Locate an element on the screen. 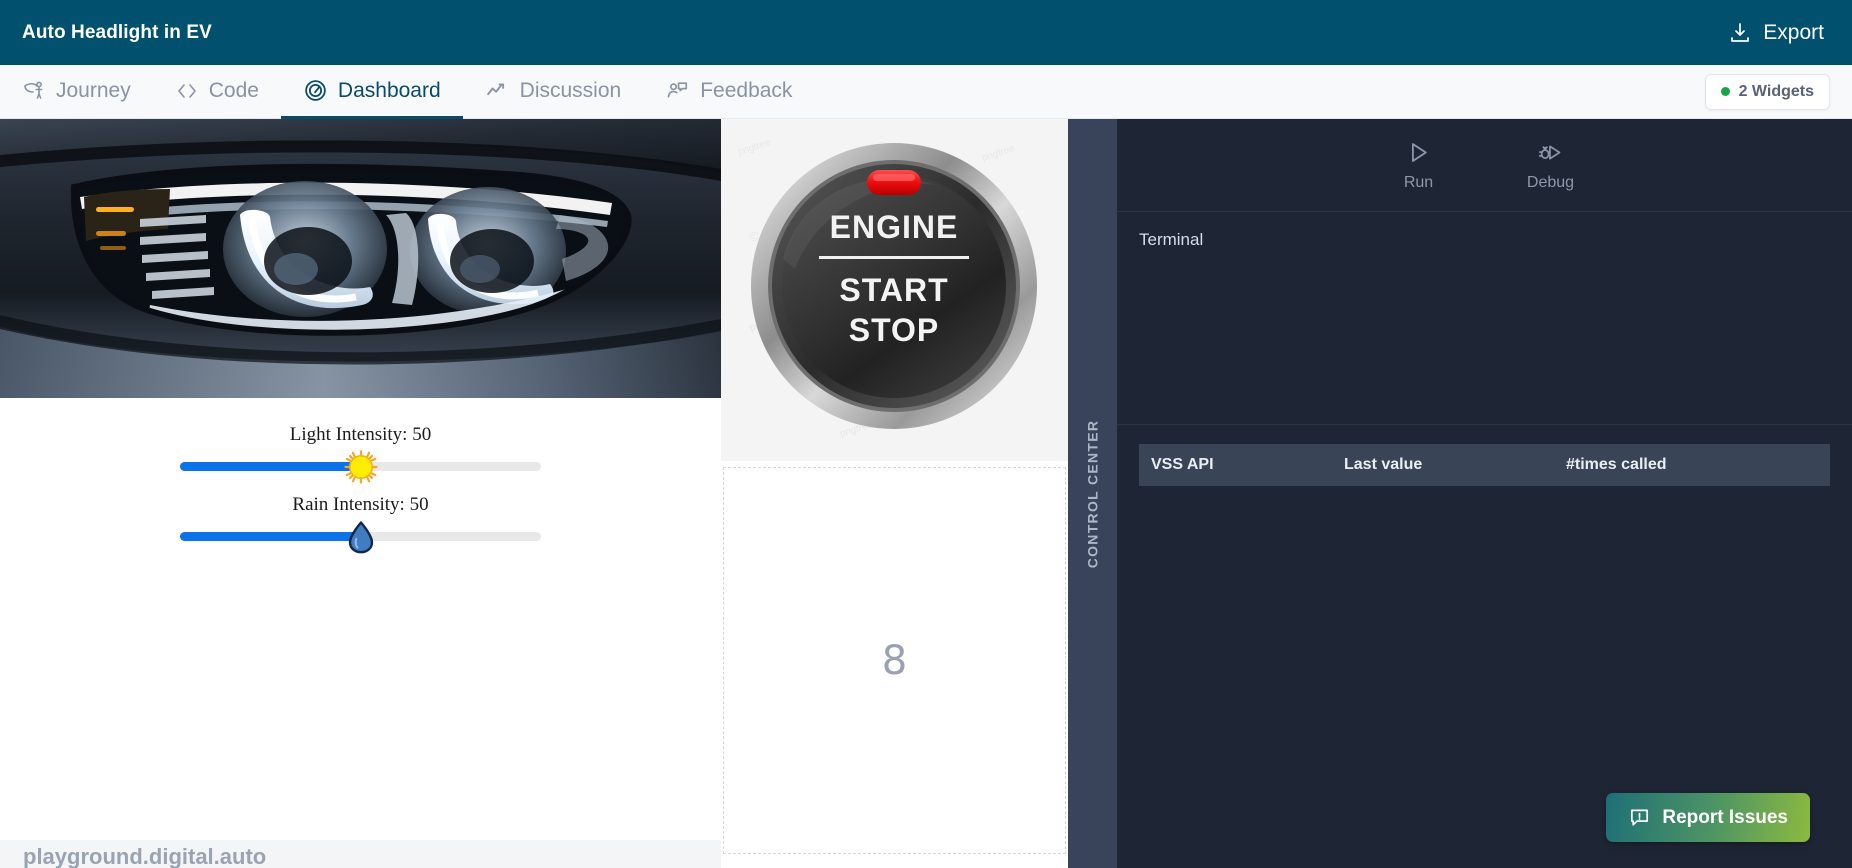 This screenshot has height=868, width=1852. control-center-toggle: CONTROL CENTER is located at coordinates (1092, 493).